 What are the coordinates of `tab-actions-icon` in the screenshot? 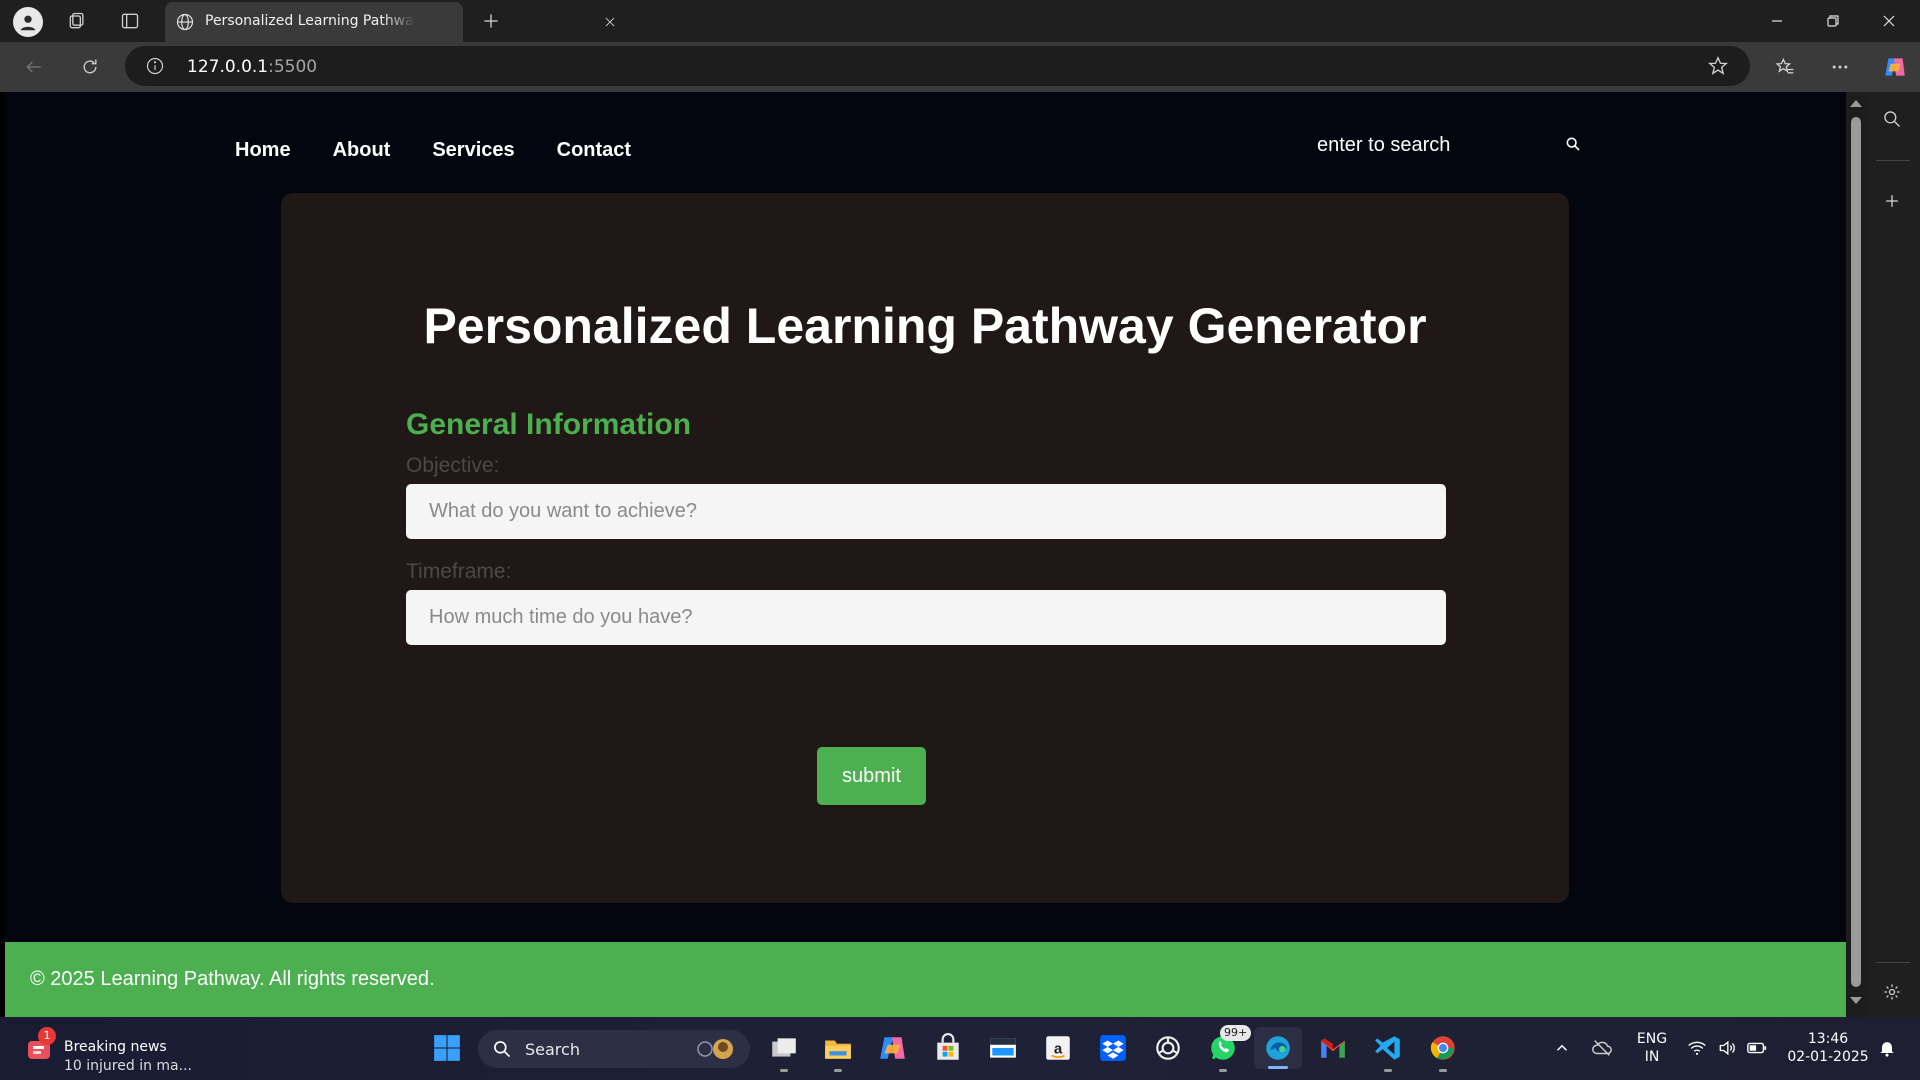 It's located at (130, 21).